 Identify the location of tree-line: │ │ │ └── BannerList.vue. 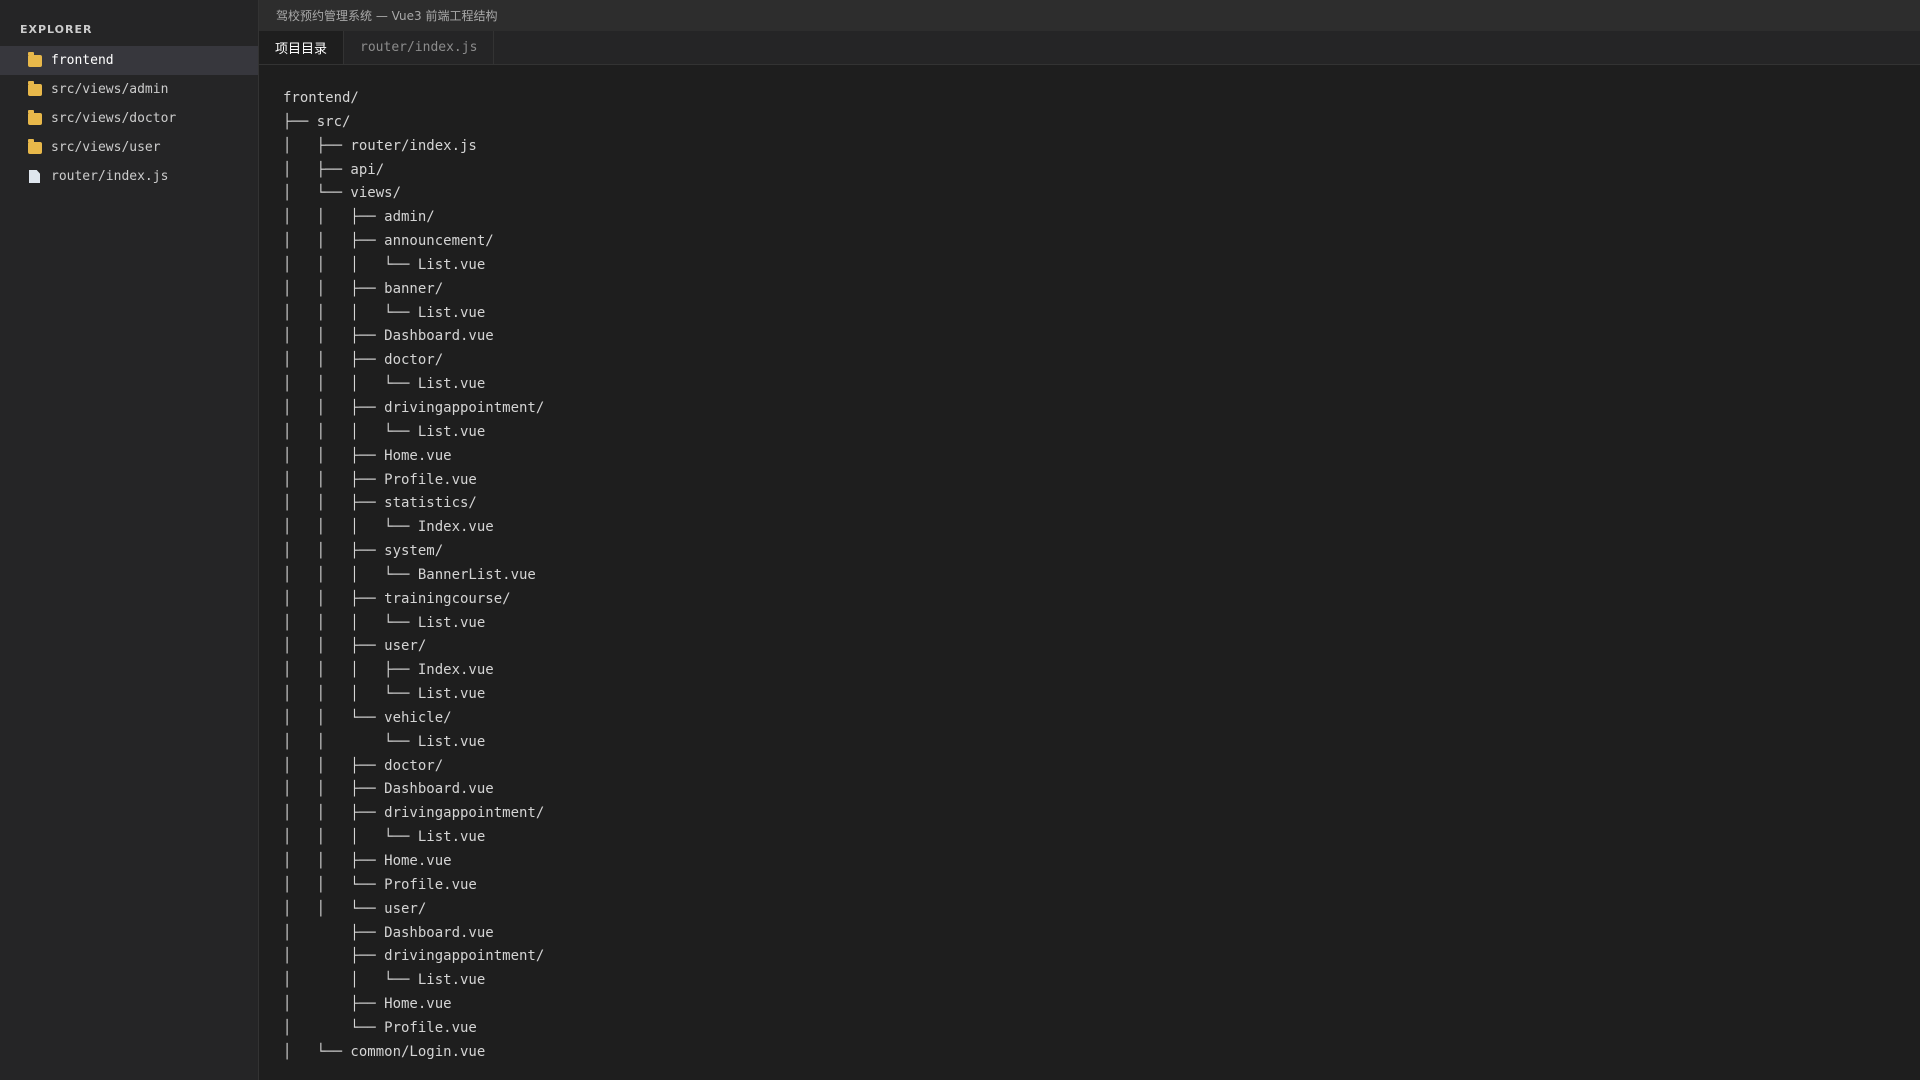
(409, 574).